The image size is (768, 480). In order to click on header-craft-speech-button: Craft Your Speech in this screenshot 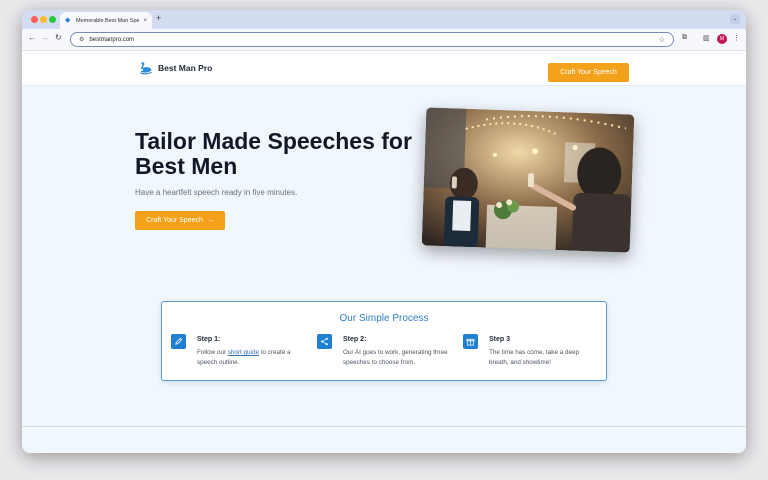, I will do `click(588, 72)`.